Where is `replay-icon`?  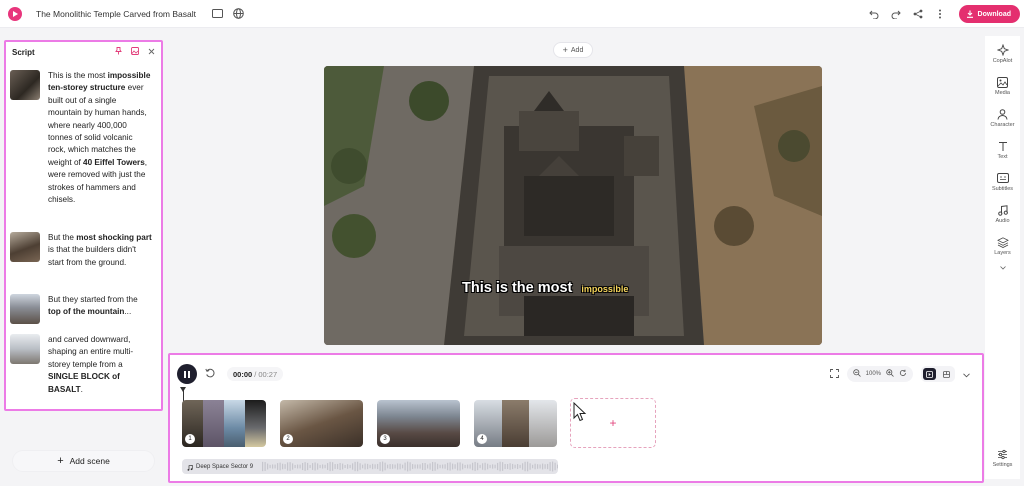 replay-icon is located at coordinates (210, 374).